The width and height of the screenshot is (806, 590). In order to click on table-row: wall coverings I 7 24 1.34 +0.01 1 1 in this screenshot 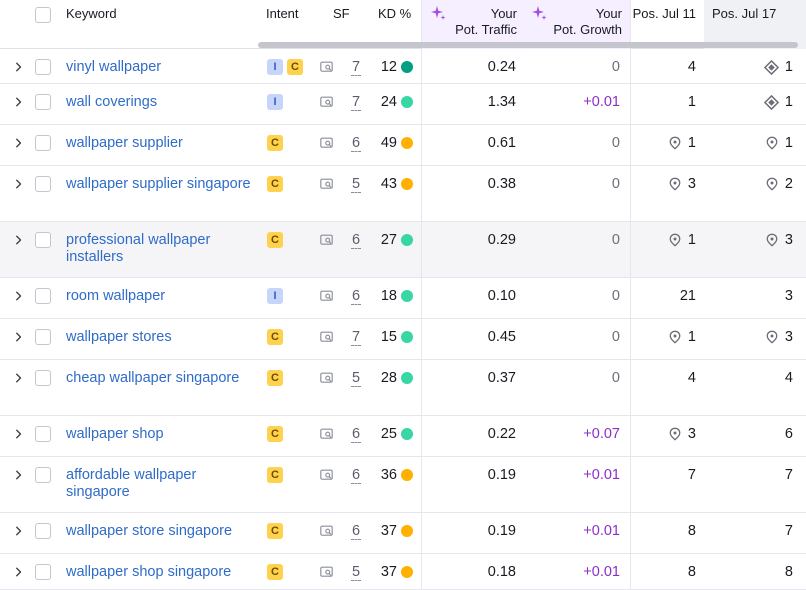, I will do `click(403, 104)`.